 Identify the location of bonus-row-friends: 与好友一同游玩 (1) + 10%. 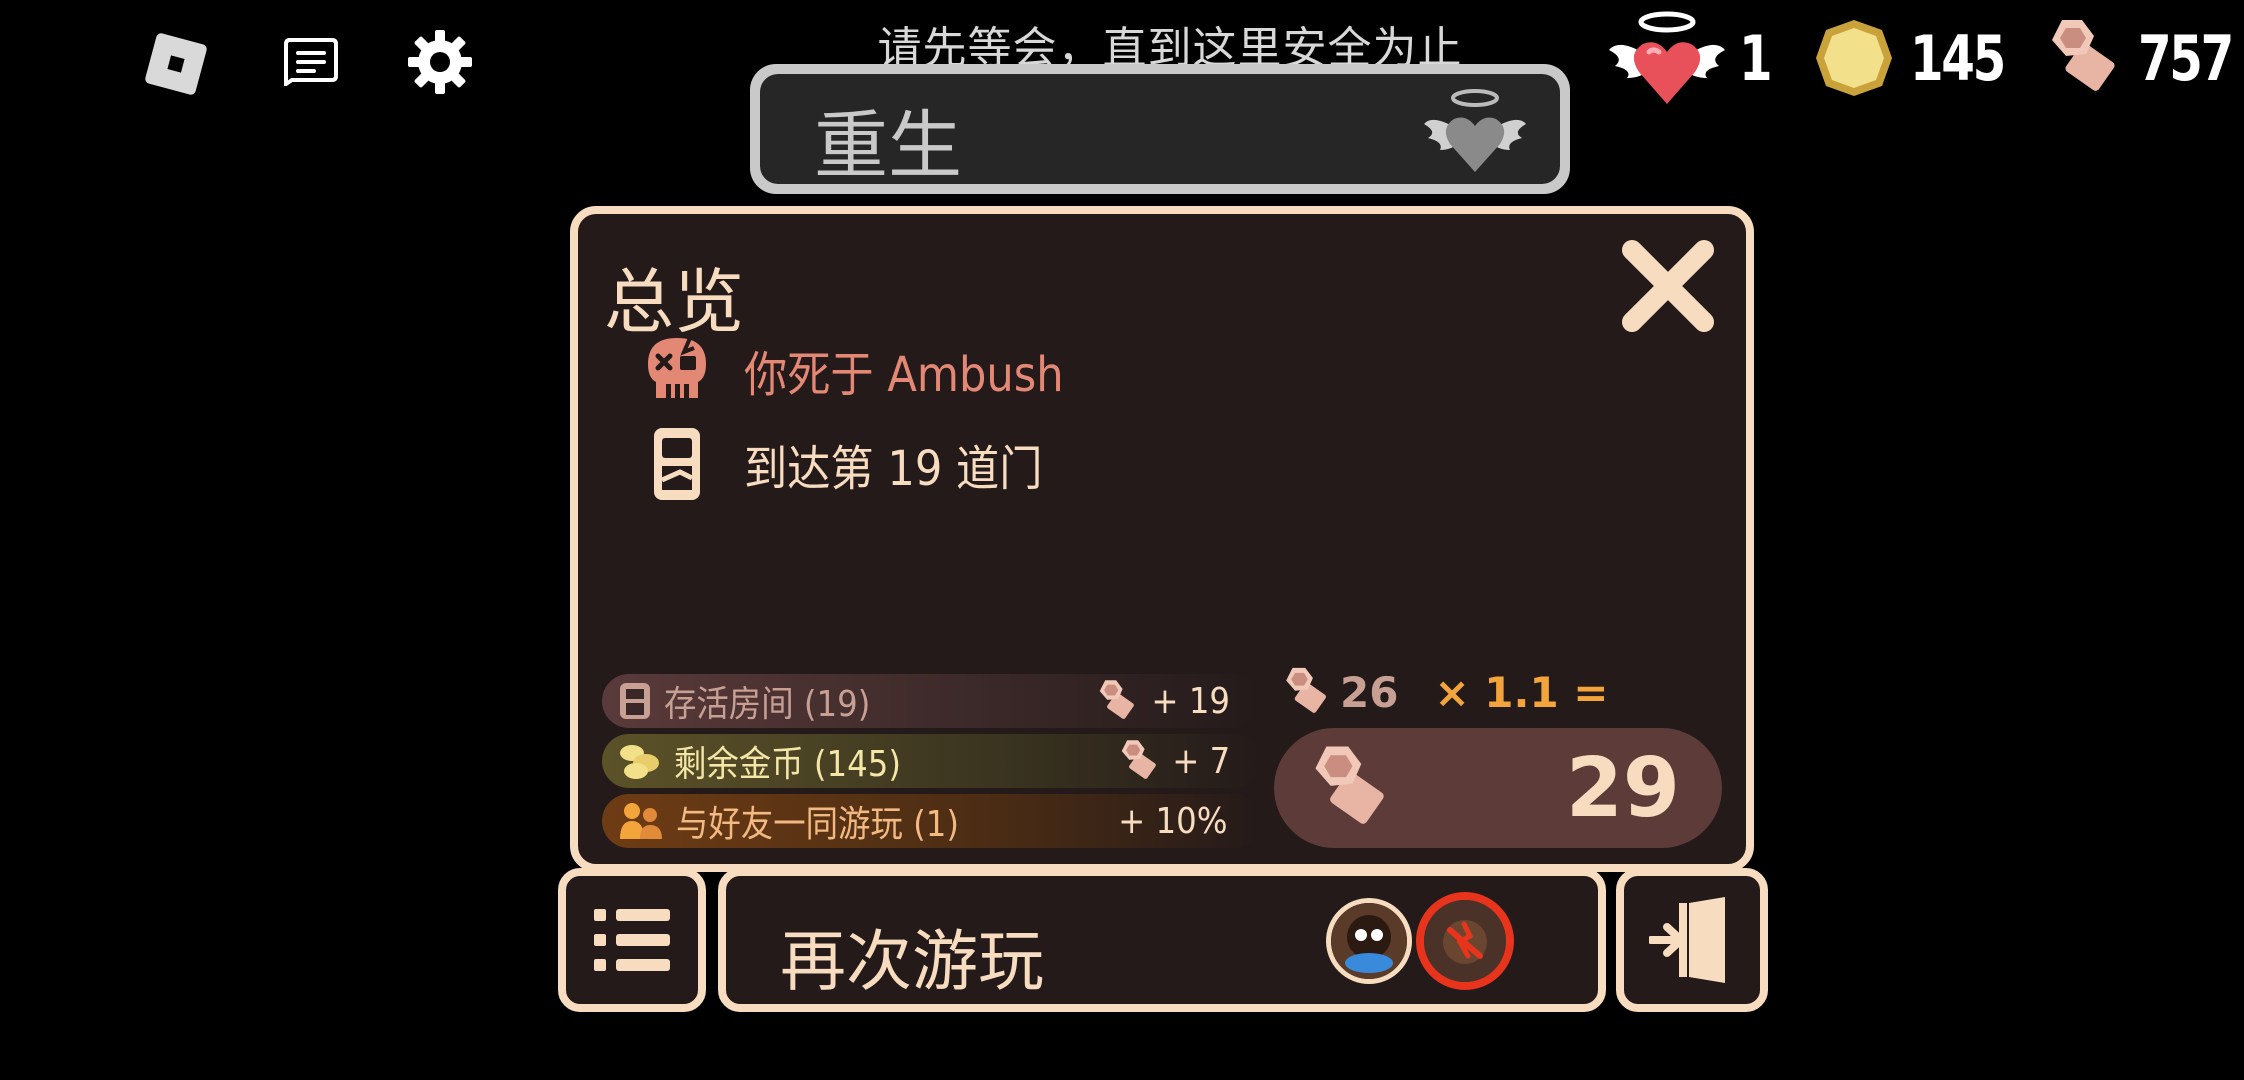
(932, 821).